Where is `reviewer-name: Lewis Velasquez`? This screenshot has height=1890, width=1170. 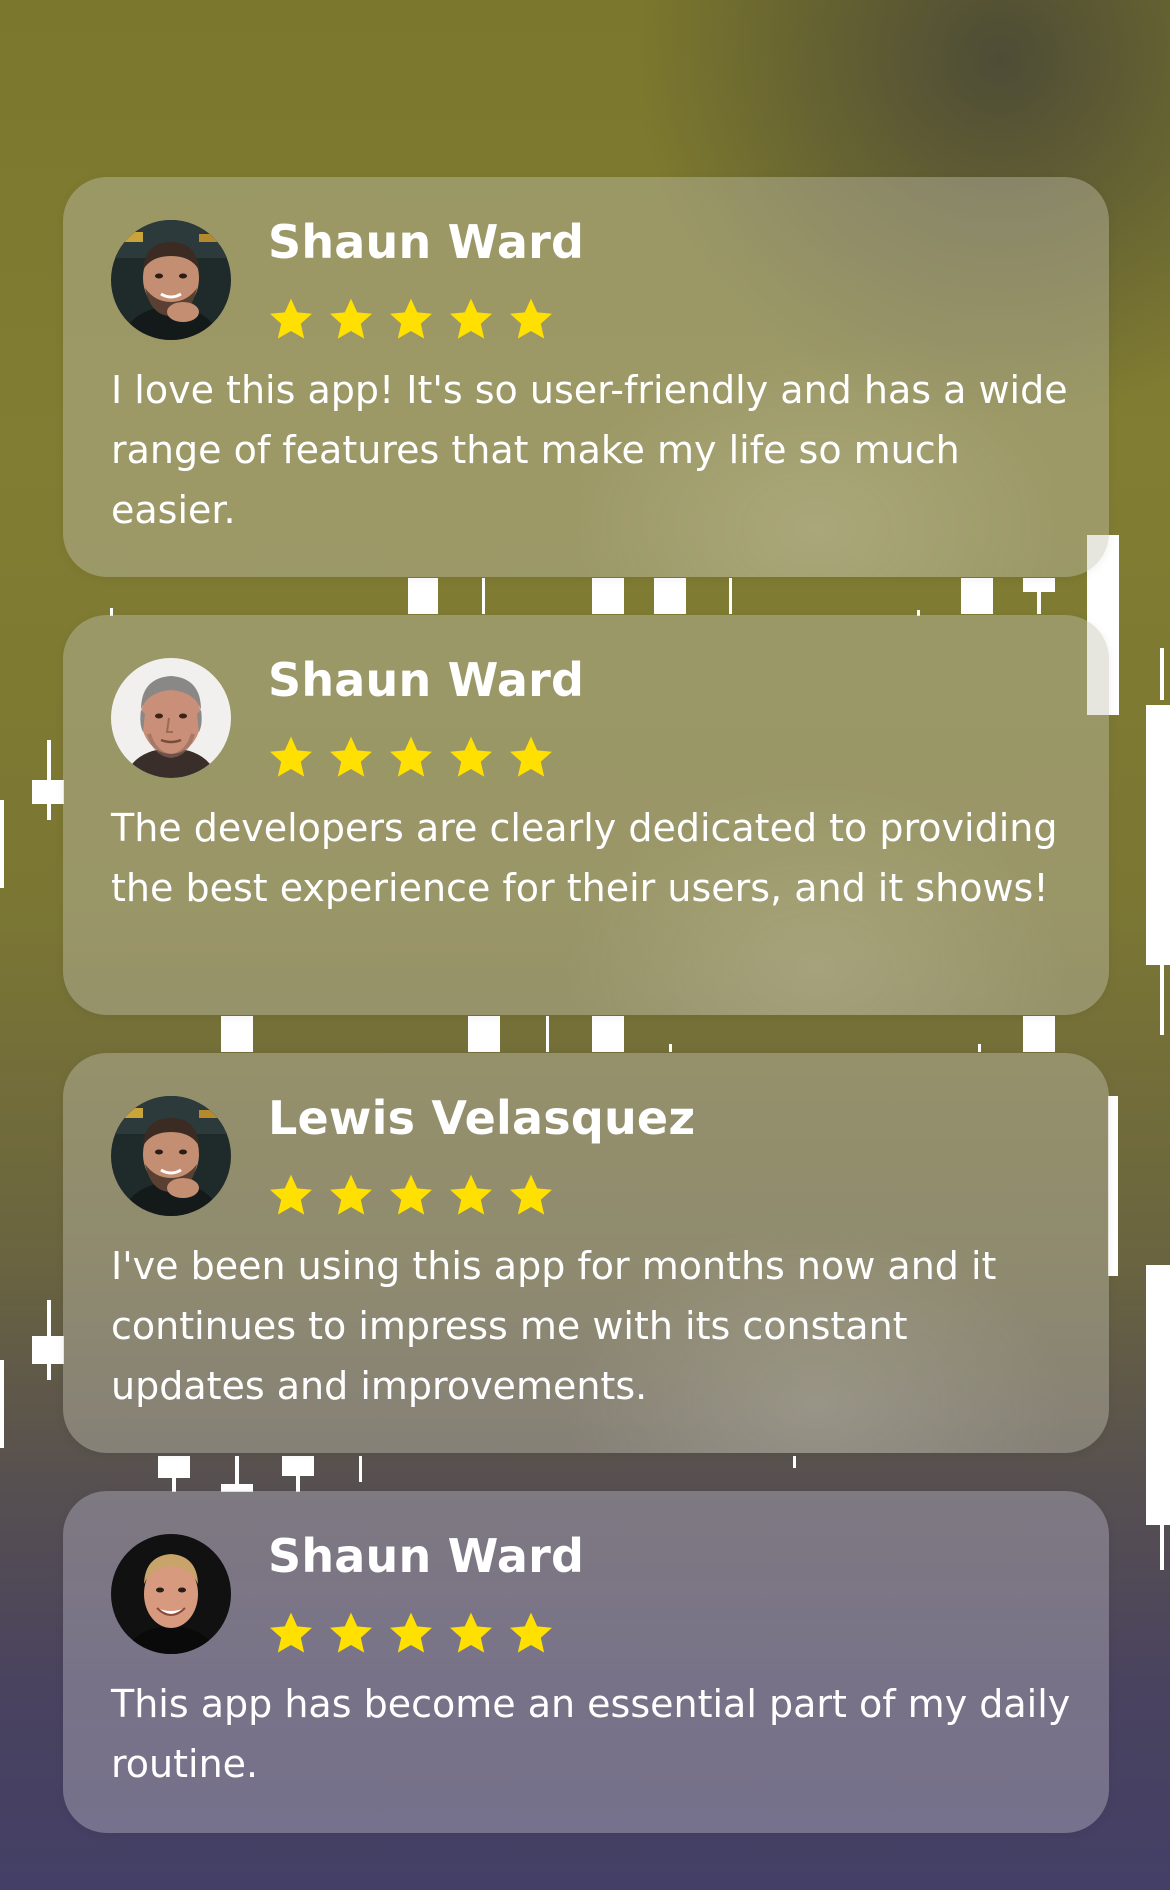
reviewer-name: Lewis Velasquez is located at coordinates (482, 1118).